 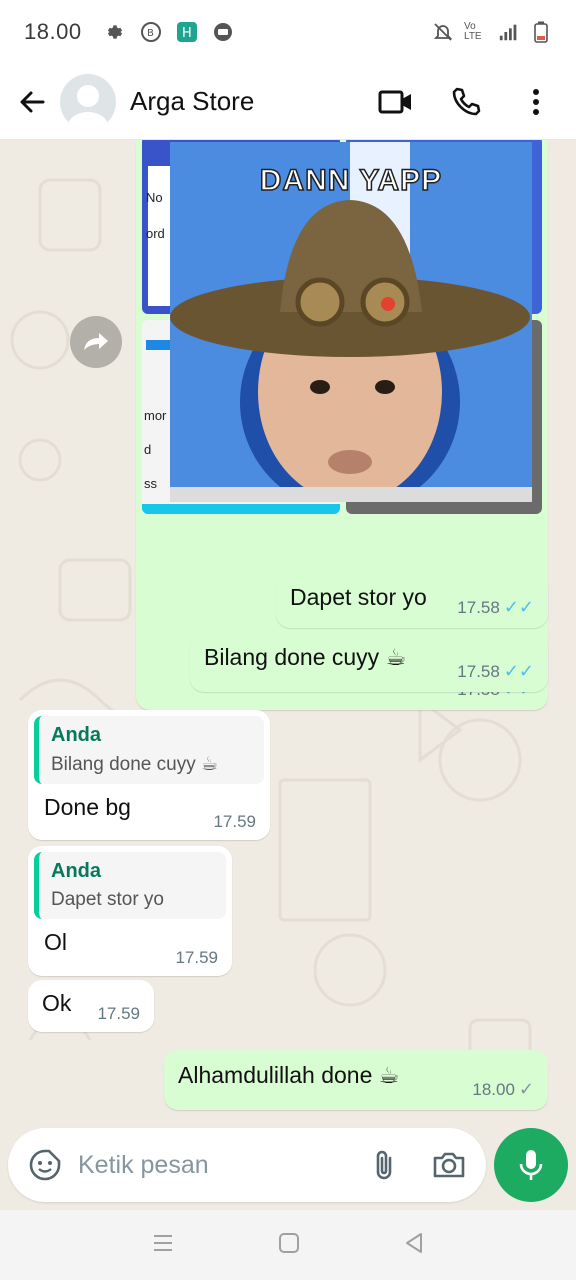 I want to click on message-text: Done bg, so click(x=87, y=807).